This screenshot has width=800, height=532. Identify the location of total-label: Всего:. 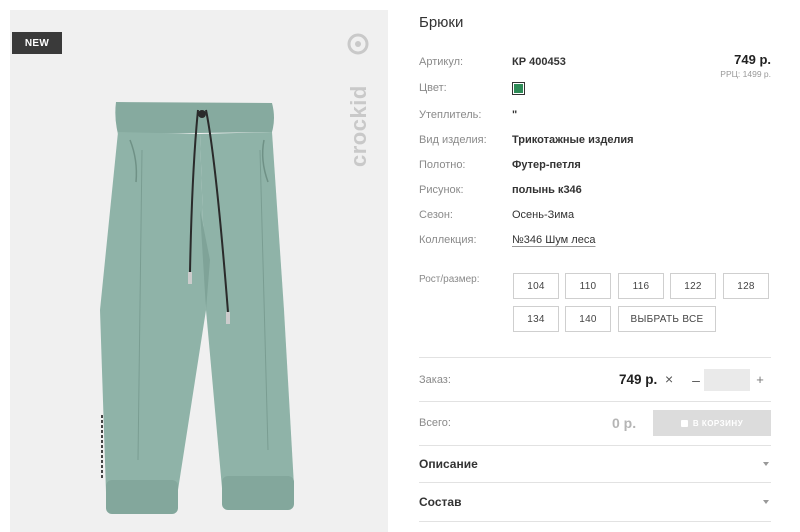
(435, 423).